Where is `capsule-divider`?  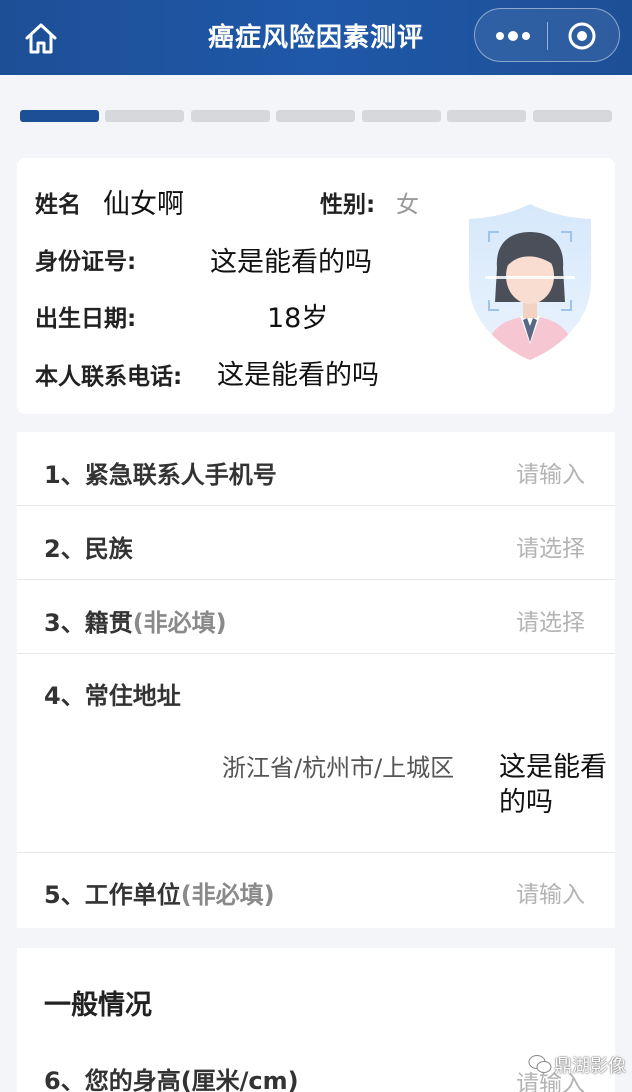
capsule-divider is located at coordinates (547, 36).